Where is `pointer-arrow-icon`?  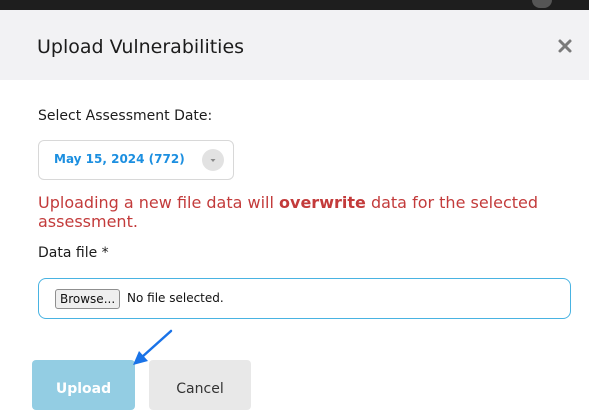 pointer-arrow-icon is located at coordinates (153, 347).